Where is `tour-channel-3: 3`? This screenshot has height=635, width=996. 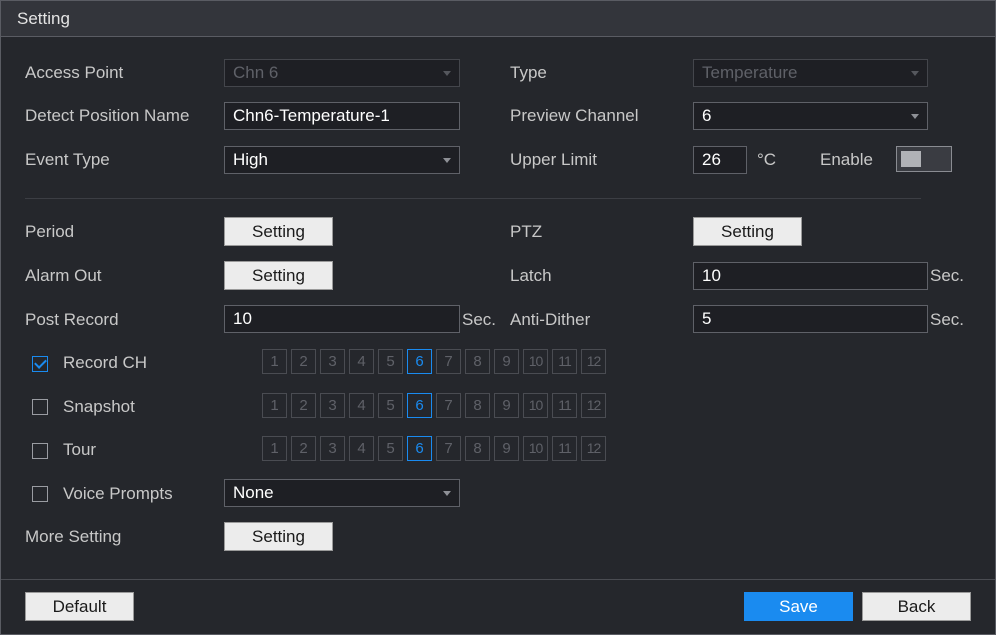 tour-channel-3: 3 is located at coordinates (332, 448).